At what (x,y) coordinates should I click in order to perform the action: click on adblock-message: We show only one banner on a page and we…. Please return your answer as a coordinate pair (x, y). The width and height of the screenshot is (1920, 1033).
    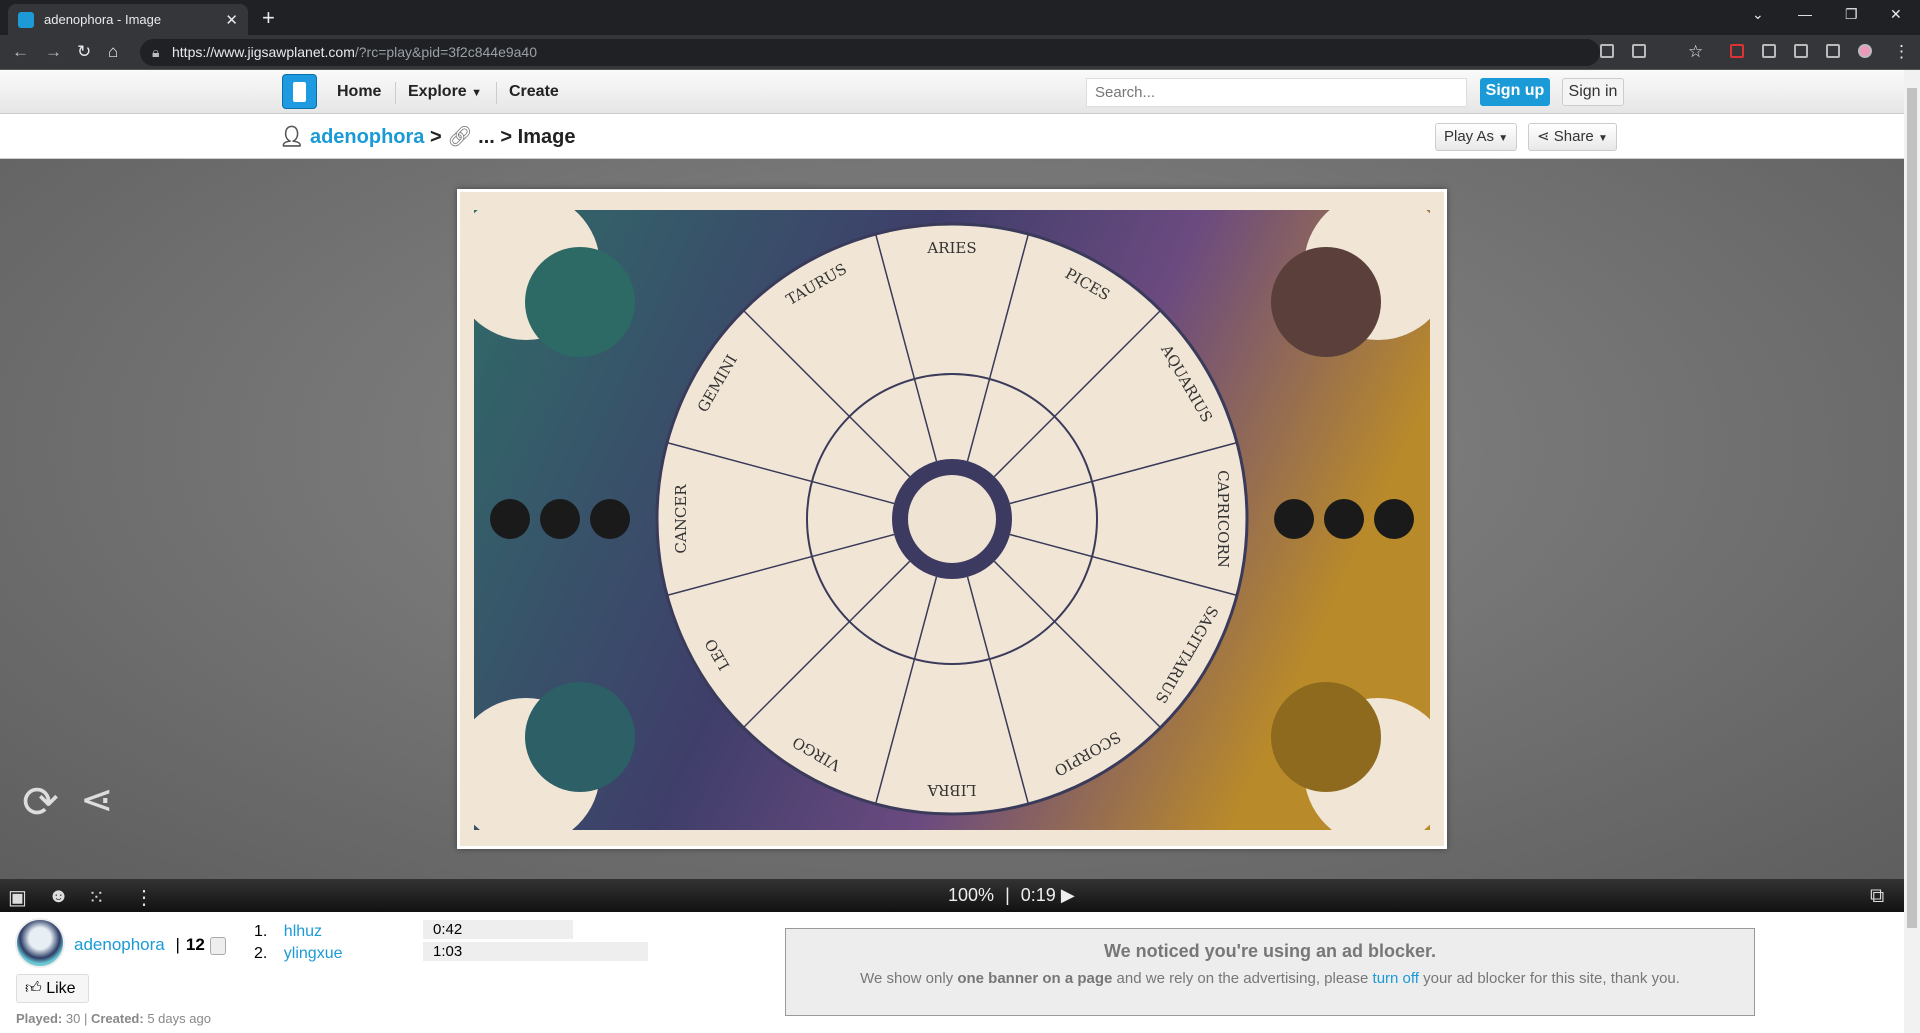
    Looking at the image, I should click on (1270, 978).